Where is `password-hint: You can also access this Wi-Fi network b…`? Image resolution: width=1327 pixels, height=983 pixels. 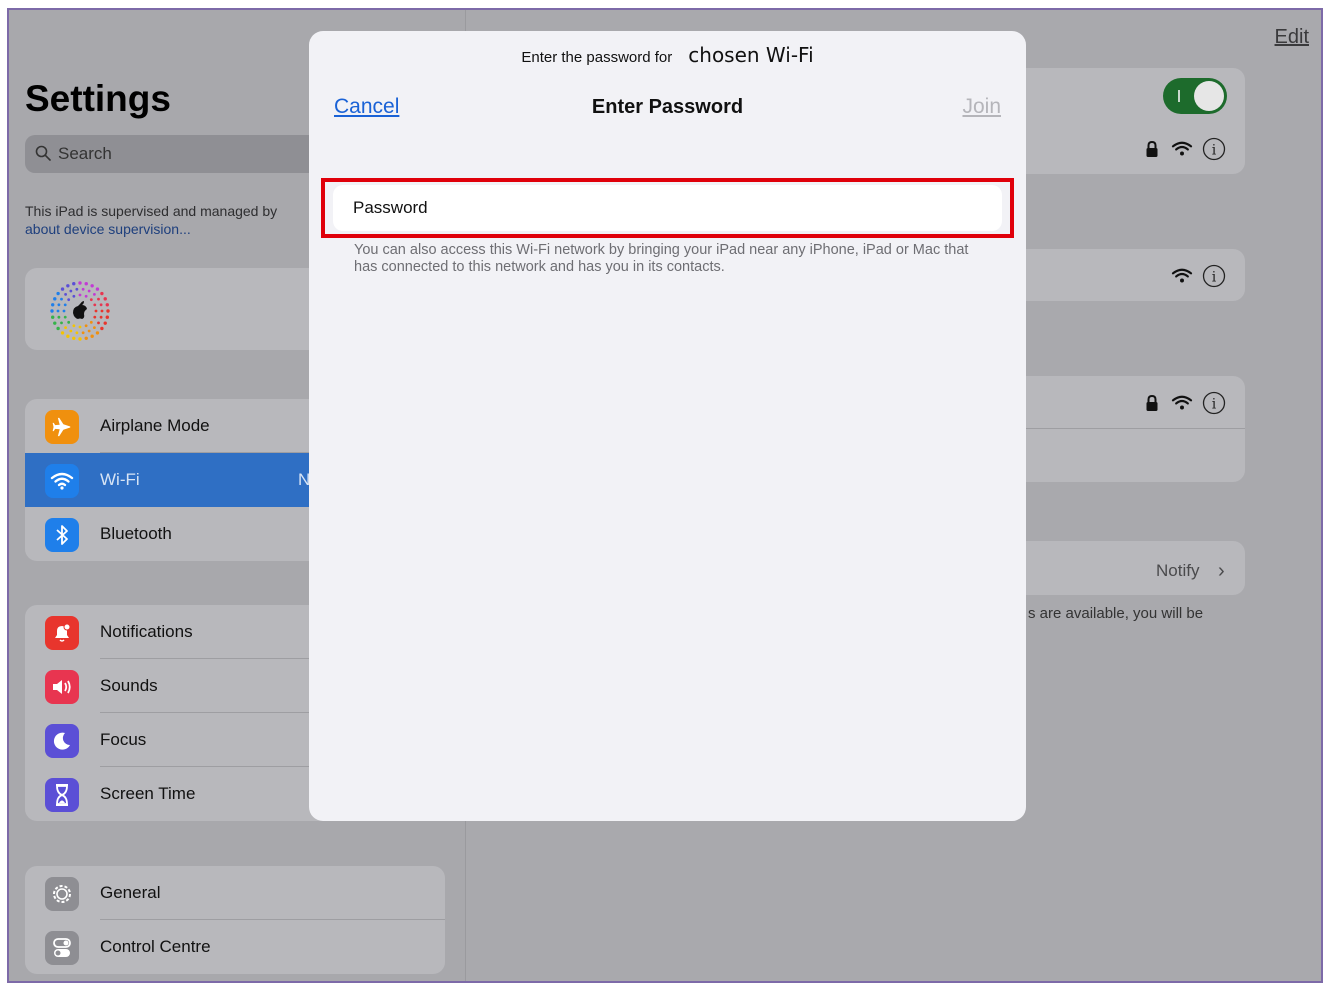
password-hint: You can also access this Wi-Fi network b… is located at coordinates (661, 258).